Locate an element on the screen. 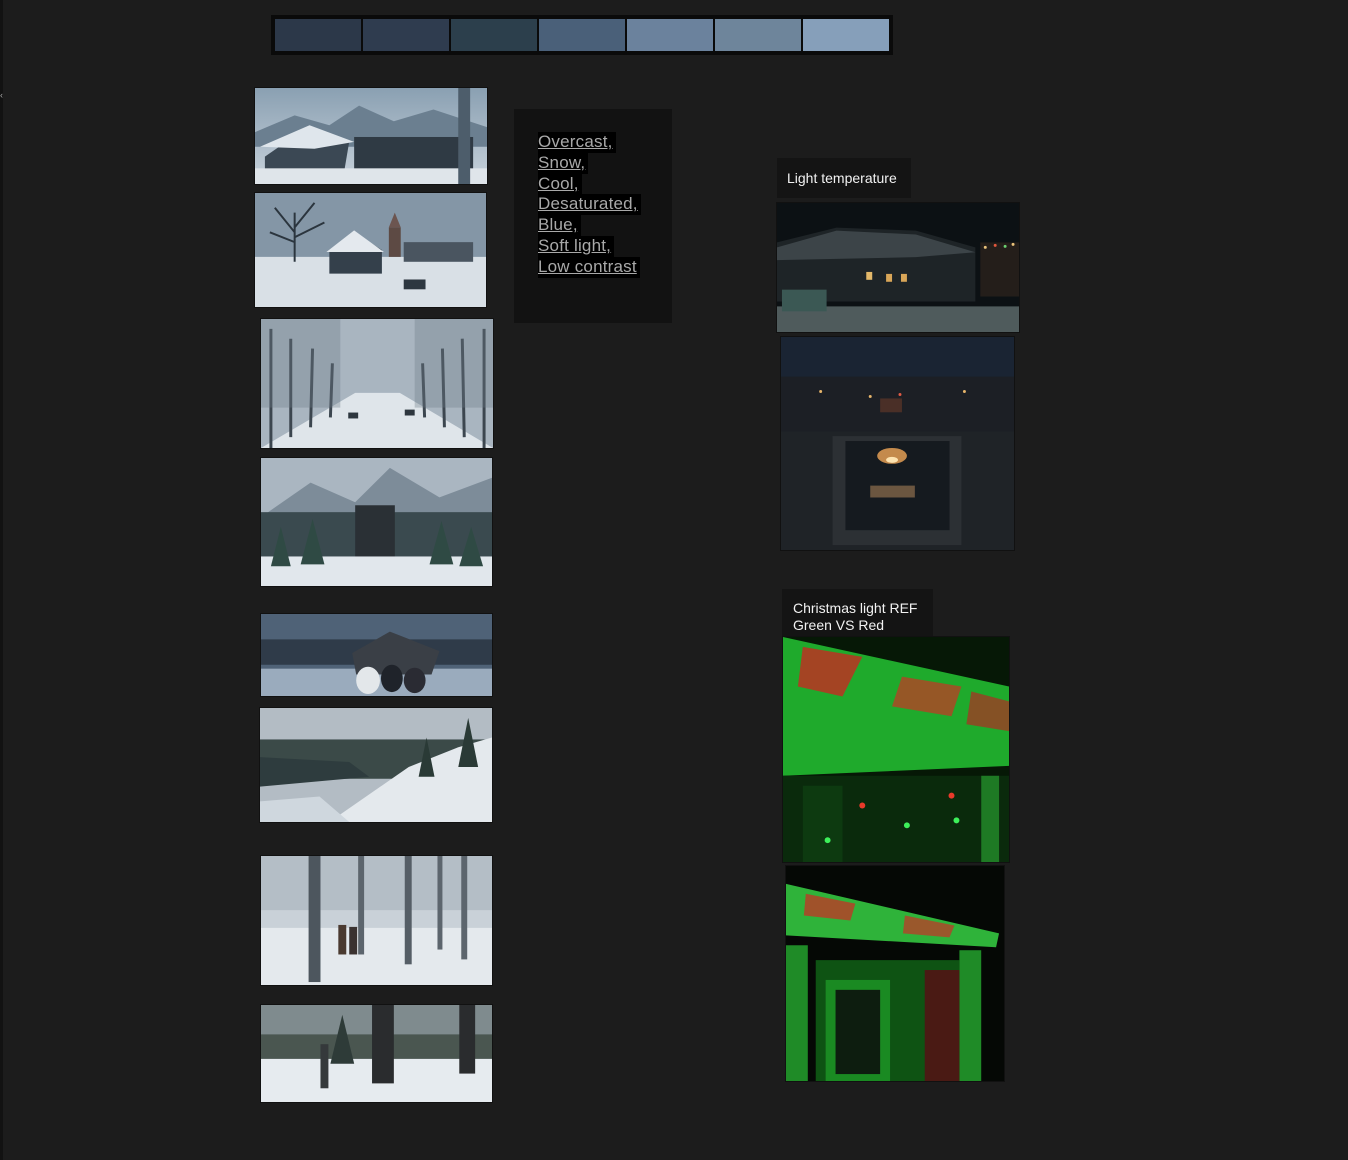 This screenshot has width=1348, height=1160. snowy-hillside-river-photo is located at coordinates (376, 765).